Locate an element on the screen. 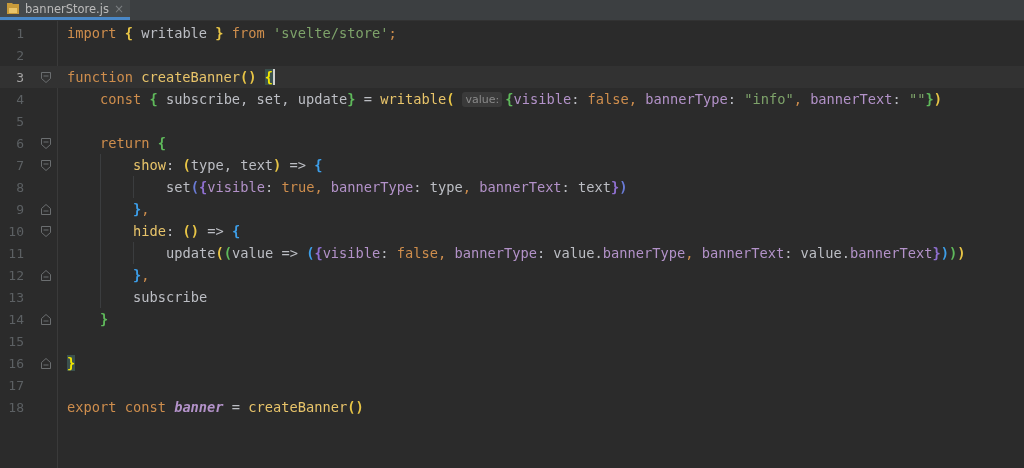 The width and height of the screenshot is (1024, 468). matched-bracket: { is located at coordinates (269, 77).